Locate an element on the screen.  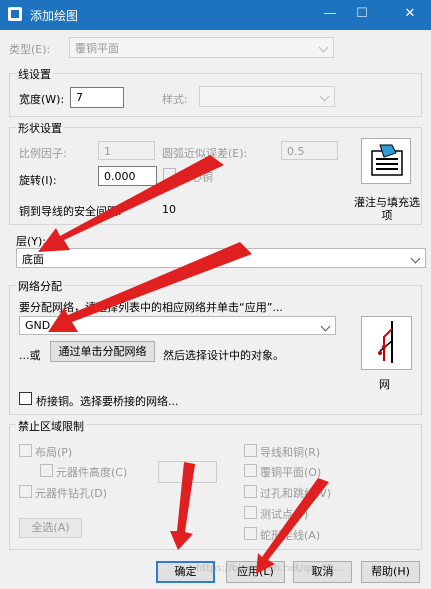
width-value: 7 is located at coordinates (79, 97).